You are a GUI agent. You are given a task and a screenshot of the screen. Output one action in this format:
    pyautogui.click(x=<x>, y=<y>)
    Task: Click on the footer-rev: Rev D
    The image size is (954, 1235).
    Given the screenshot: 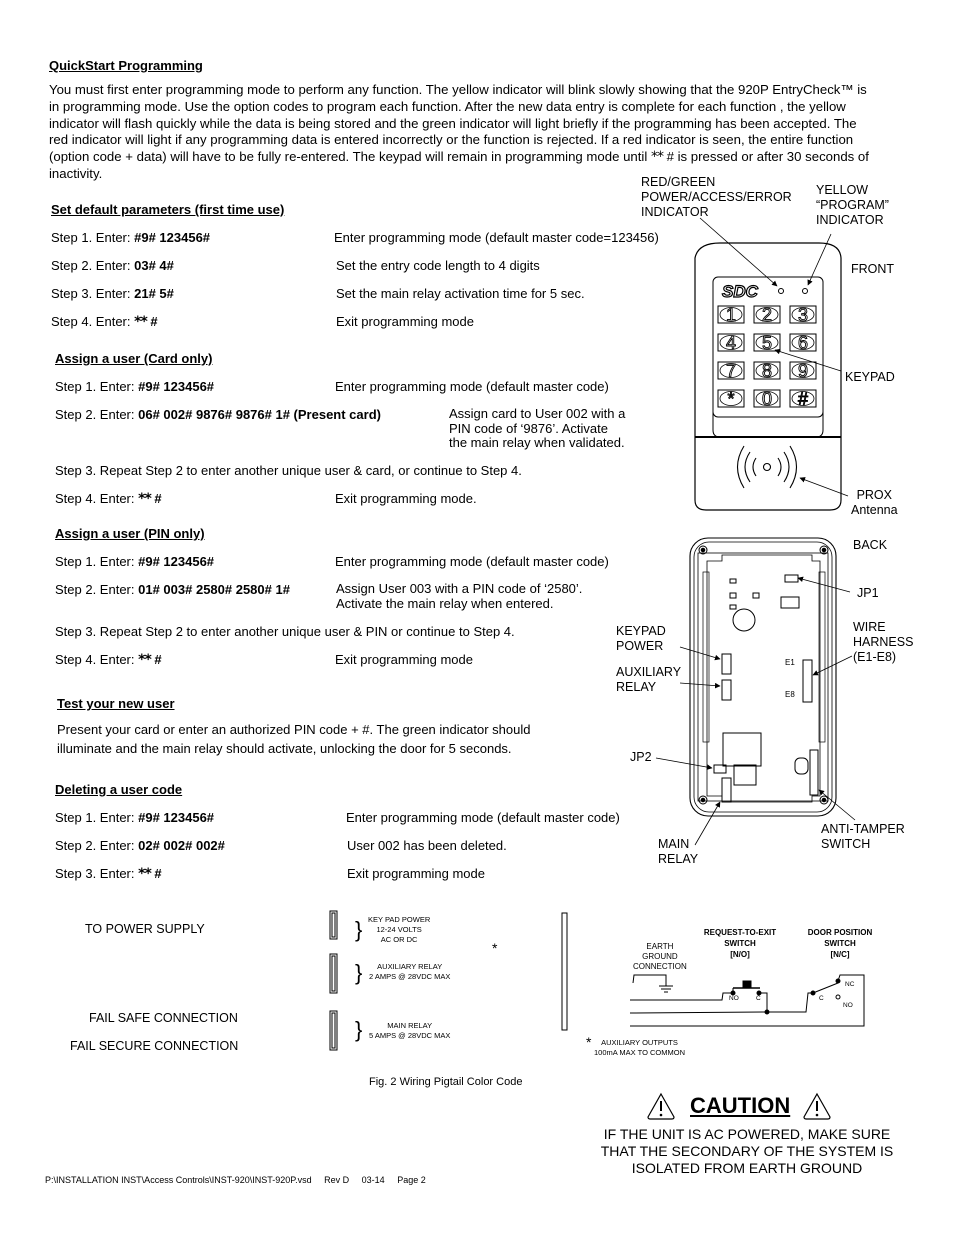 What is the action you would take?
    pyautogui.click(x=337, y=1180)
    